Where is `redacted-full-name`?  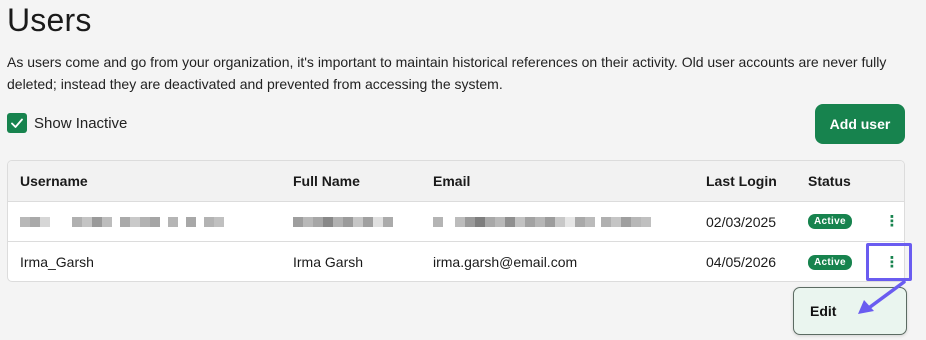
redacted-full-name is located at coordinates (343, 221).